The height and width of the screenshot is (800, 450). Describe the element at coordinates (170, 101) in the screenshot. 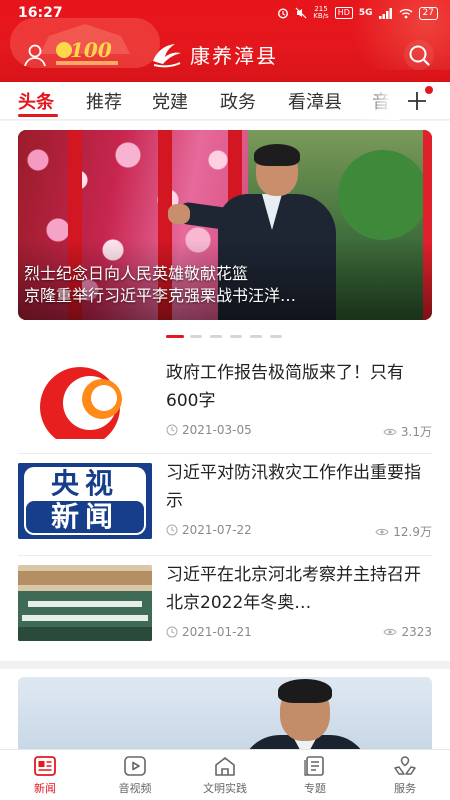

I see `tab-party: 党建` at that location.